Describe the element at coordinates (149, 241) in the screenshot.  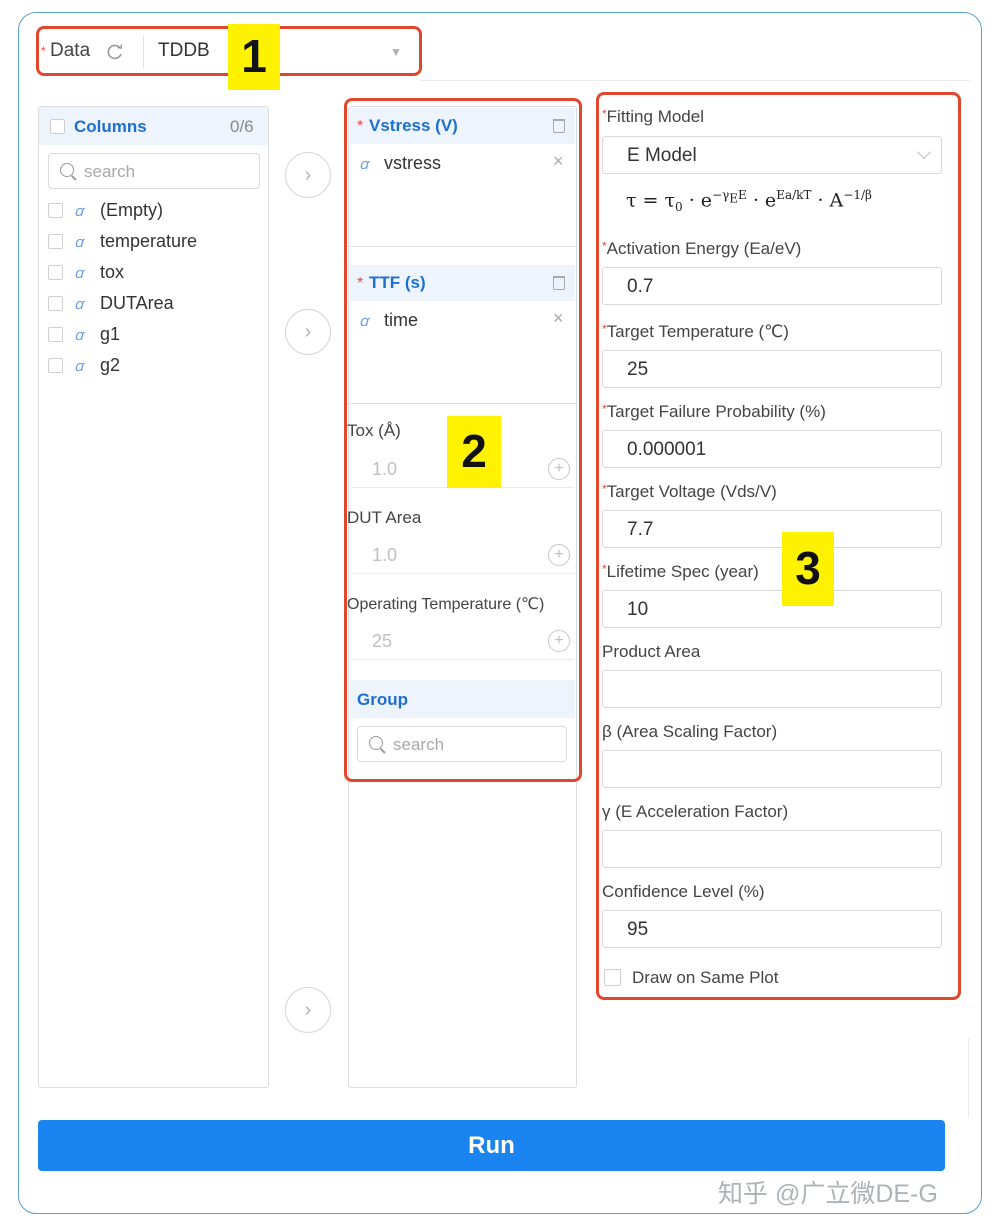
I see `list-item-label: temperature` at that location.